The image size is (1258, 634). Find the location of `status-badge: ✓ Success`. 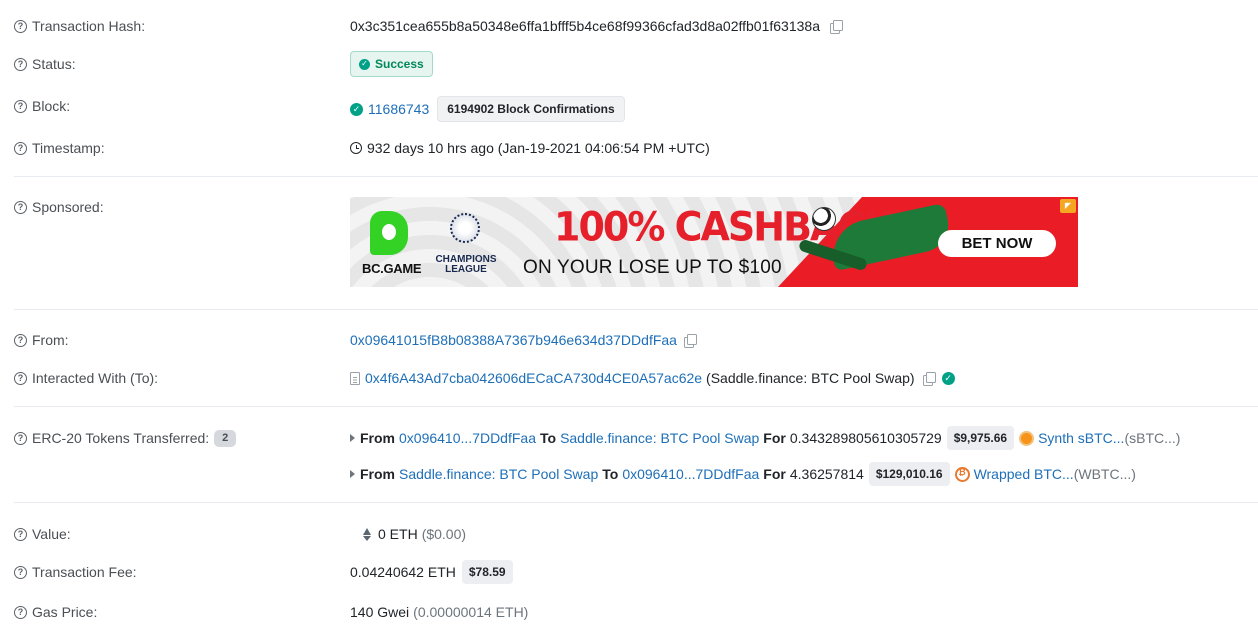

status-badge: ✓ Success is located at coordinates (391, 64).